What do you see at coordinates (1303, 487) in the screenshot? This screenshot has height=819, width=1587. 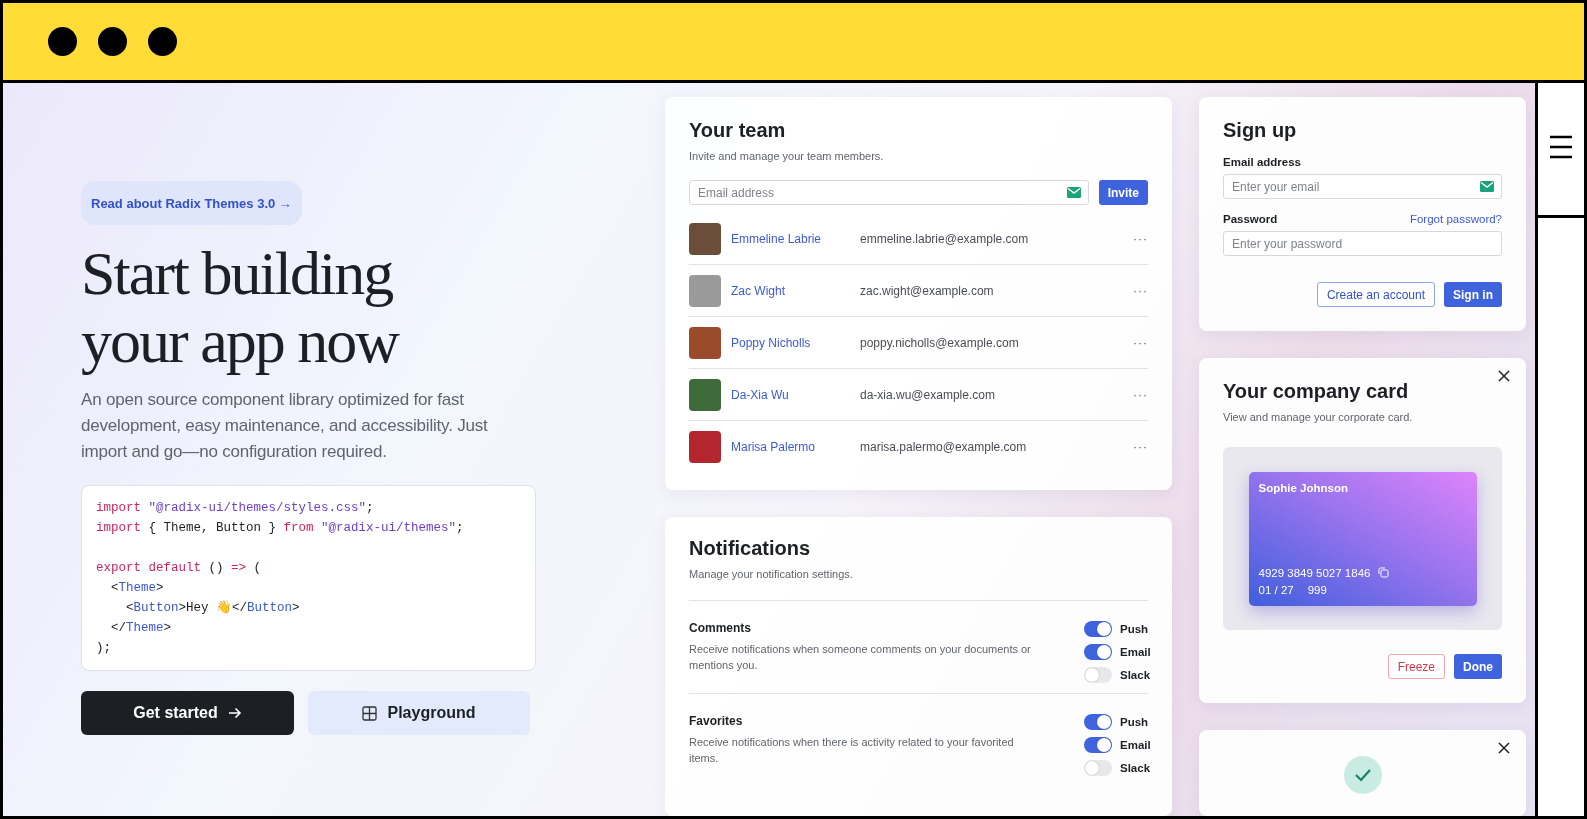 I see `cardholder-name: Sophie Johnson` at bounding box center [1303, 487].